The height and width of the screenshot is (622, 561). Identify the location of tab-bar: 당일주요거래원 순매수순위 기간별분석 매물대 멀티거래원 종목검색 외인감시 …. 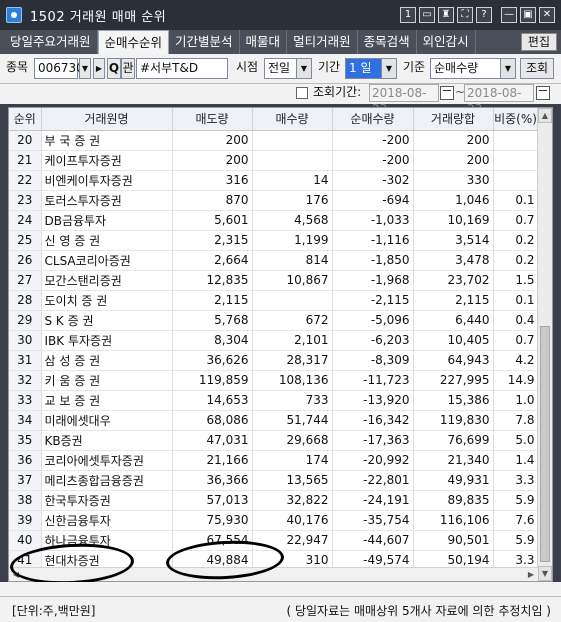
(280, 42).